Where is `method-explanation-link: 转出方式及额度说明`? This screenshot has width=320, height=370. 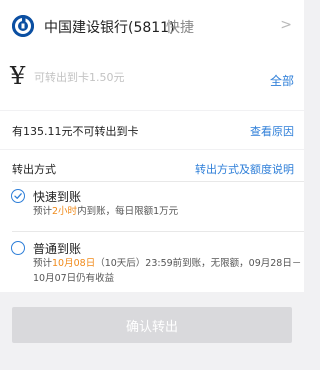
method-explanation-link: 转出方式及额度说明 is located at coordinates (244, 169).